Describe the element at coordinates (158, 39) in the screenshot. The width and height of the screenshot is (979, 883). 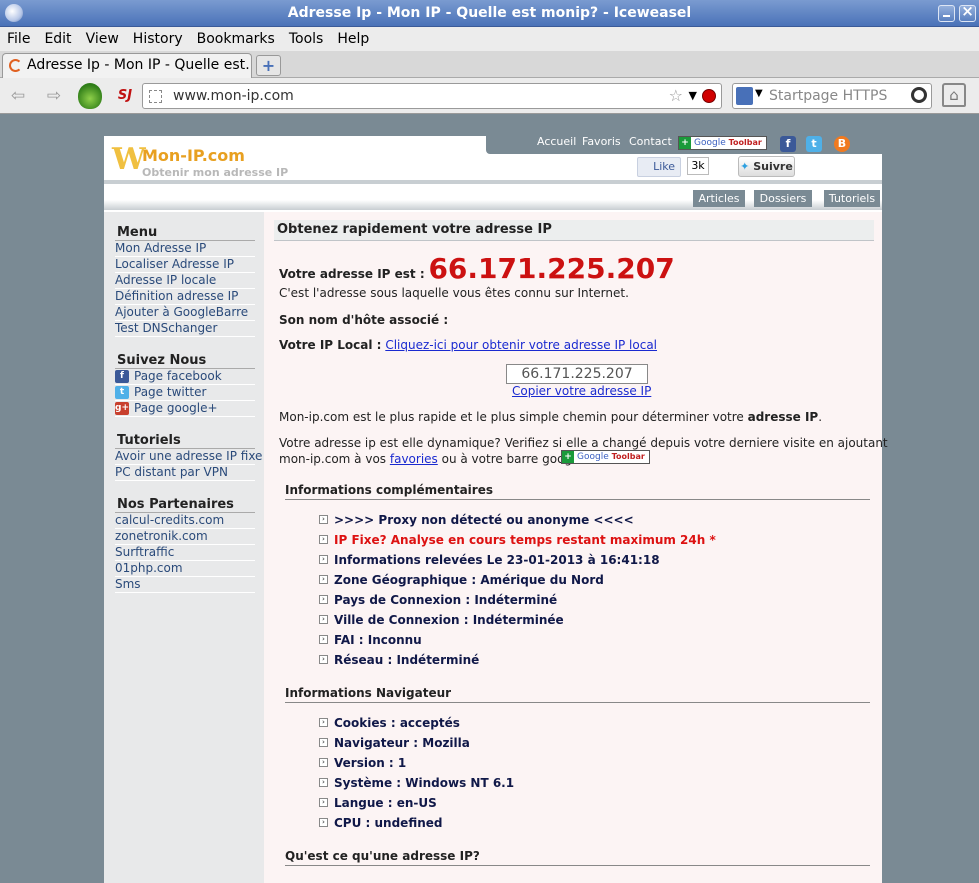
I see `menu-history: History` at that location.